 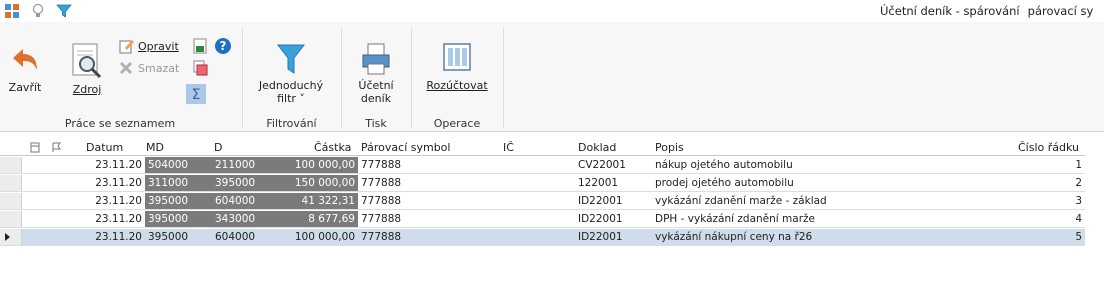 What do you see at coordinates (148, 68) in the screenshot?
I see `smazat-button: Smazat` at bounding box center [148, 68].